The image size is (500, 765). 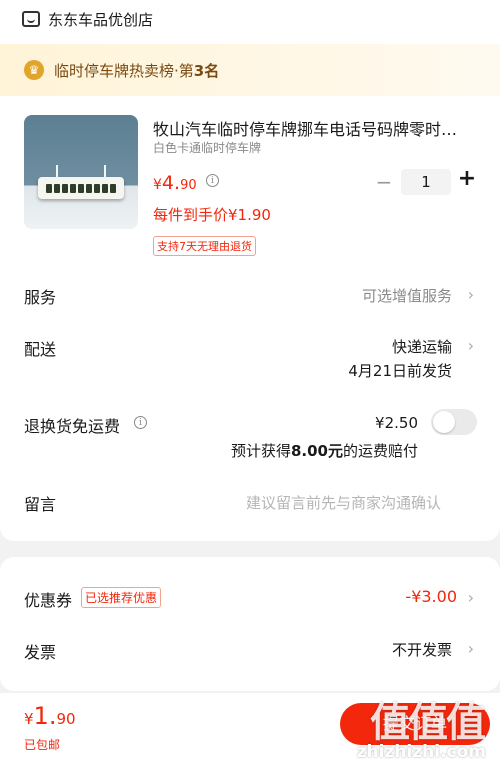 I want to click on store-icon, so click(x=31, y=19).